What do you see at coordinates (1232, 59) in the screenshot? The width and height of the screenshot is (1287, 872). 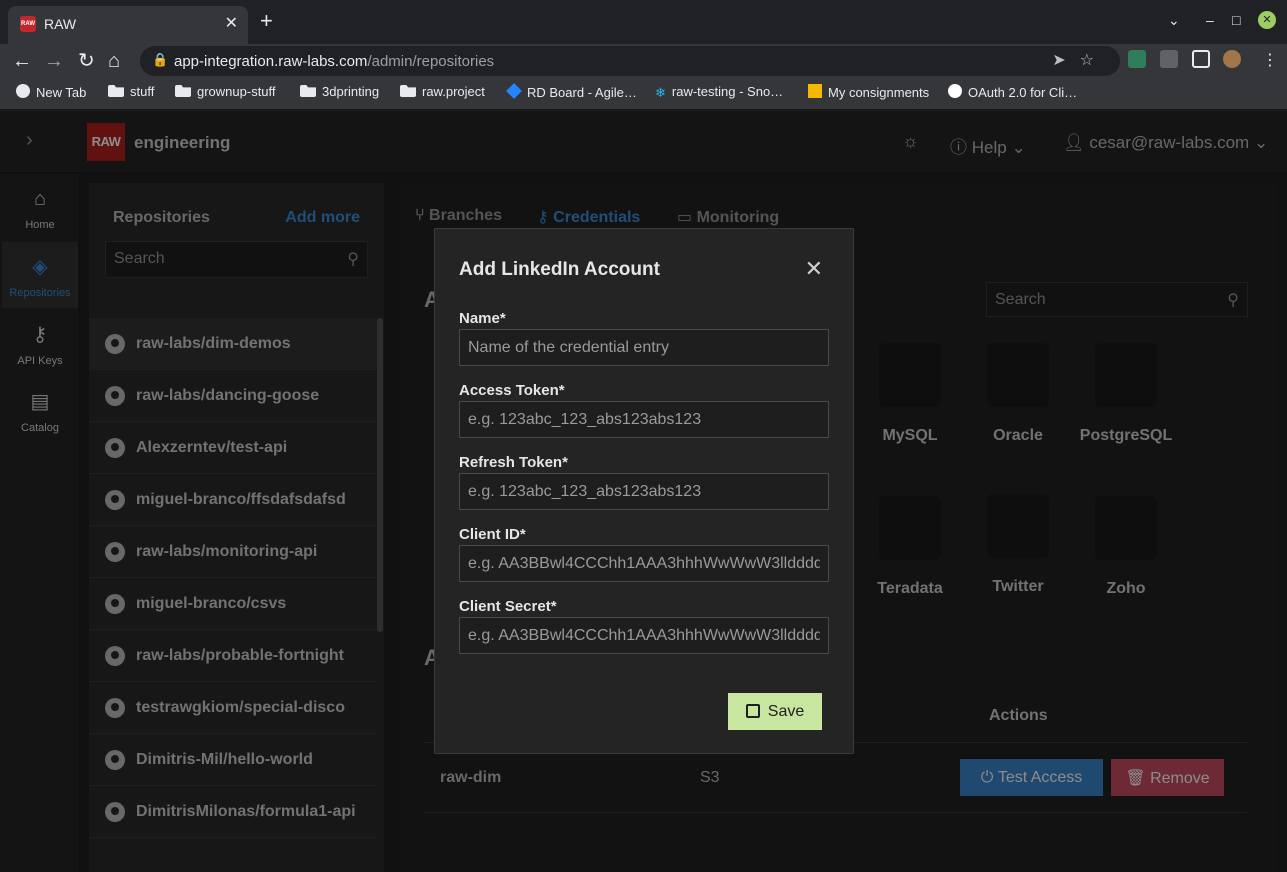 I see `avatar` at bounding box center [1232, 59].